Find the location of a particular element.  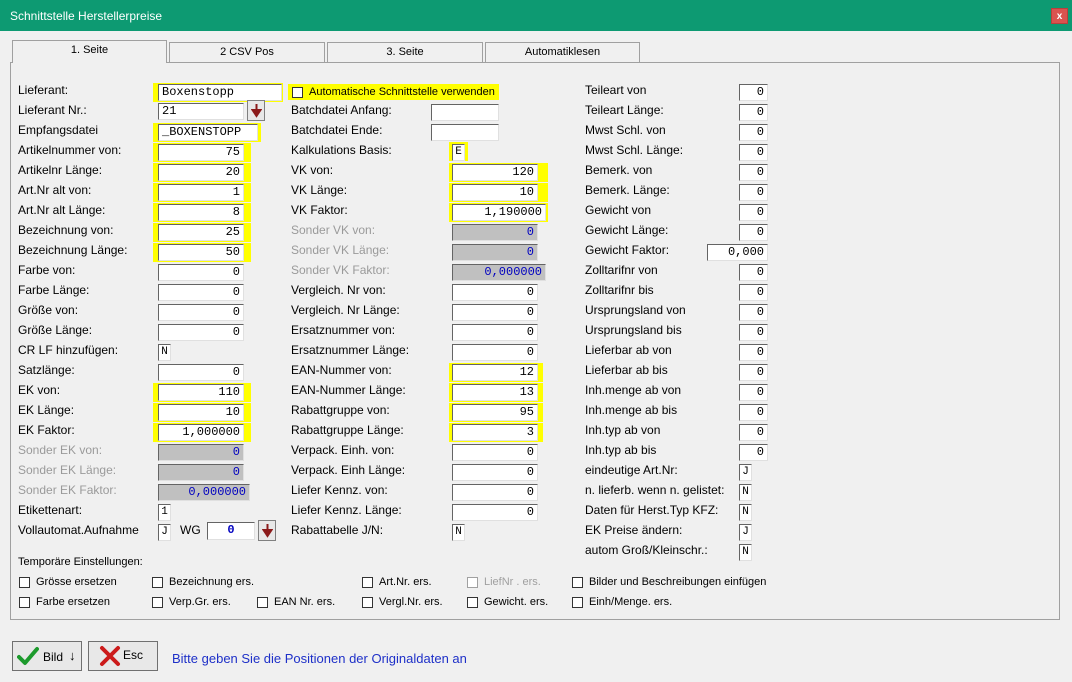

tab-seite-1: 1. Seite is located at coordinates (89, 51).